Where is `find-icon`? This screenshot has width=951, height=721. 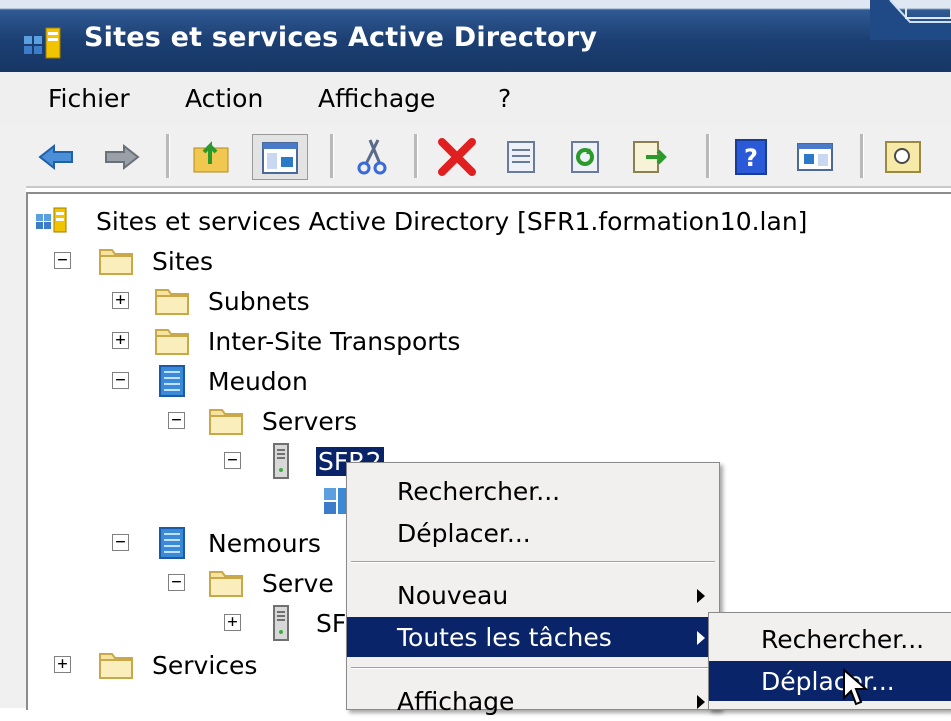
find-icon is located at coordinates (903, 157).